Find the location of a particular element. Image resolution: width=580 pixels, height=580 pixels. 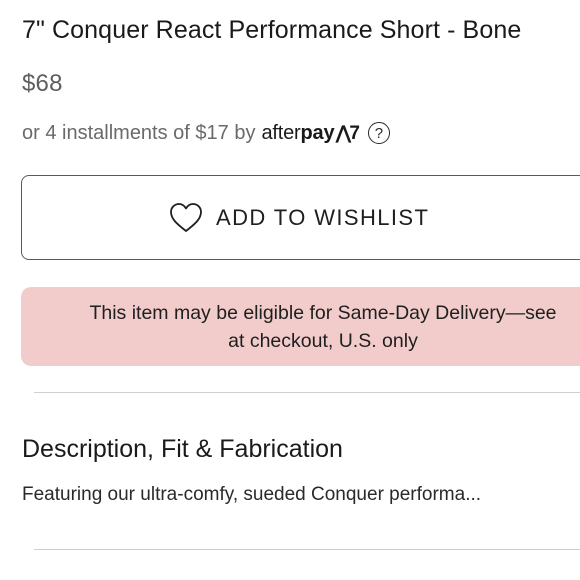

afterpay-logo-pay: pay is located at coordinates (317, 132).